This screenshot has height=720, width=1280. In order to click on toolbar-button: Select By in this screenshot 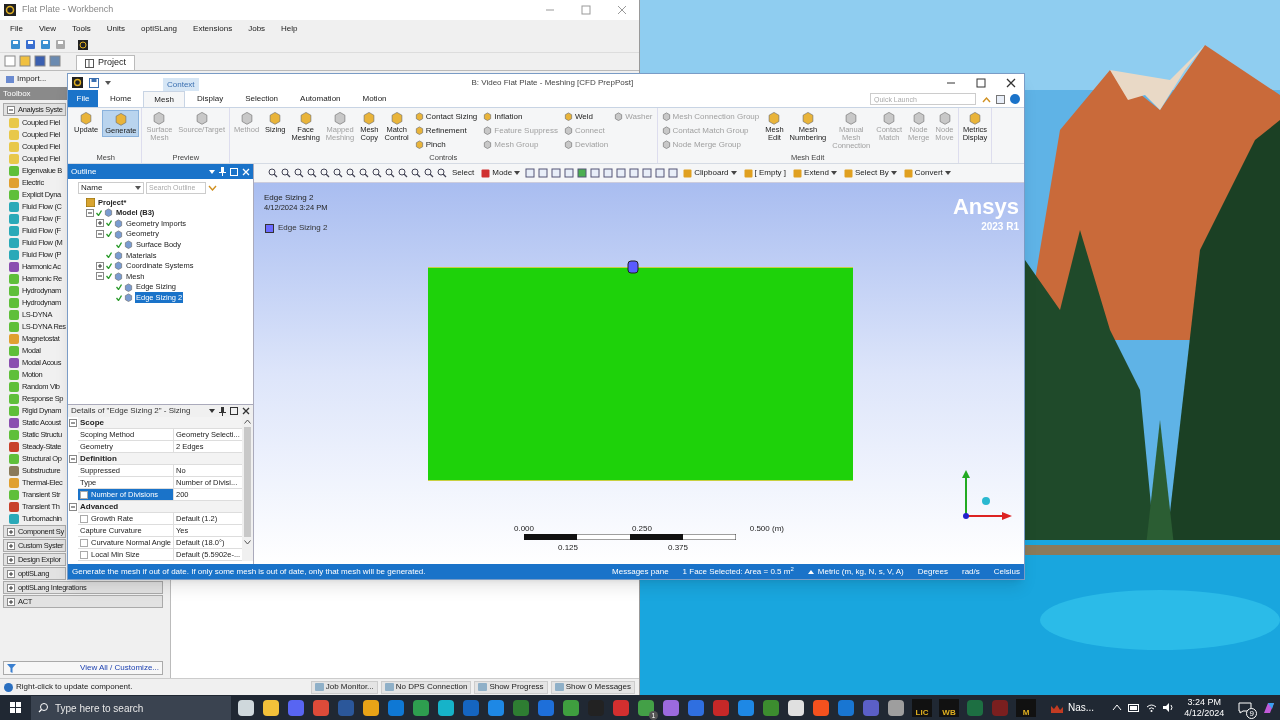, I will do `click(870, 173)`.